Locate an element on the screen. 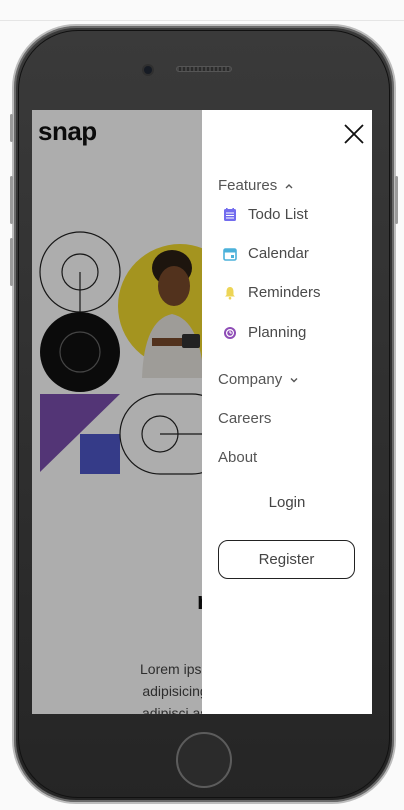 The width and height of the screenshot is (404, 810). chevron-up-icon is located at coordinates (289, 185).